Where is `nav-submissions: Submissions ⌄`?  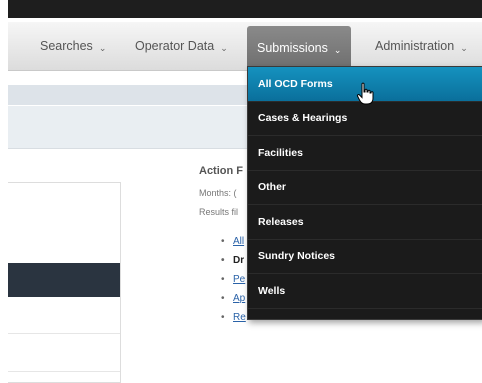 nav-submissions: Submissions ⌄ is located at coordinates (299, 48).